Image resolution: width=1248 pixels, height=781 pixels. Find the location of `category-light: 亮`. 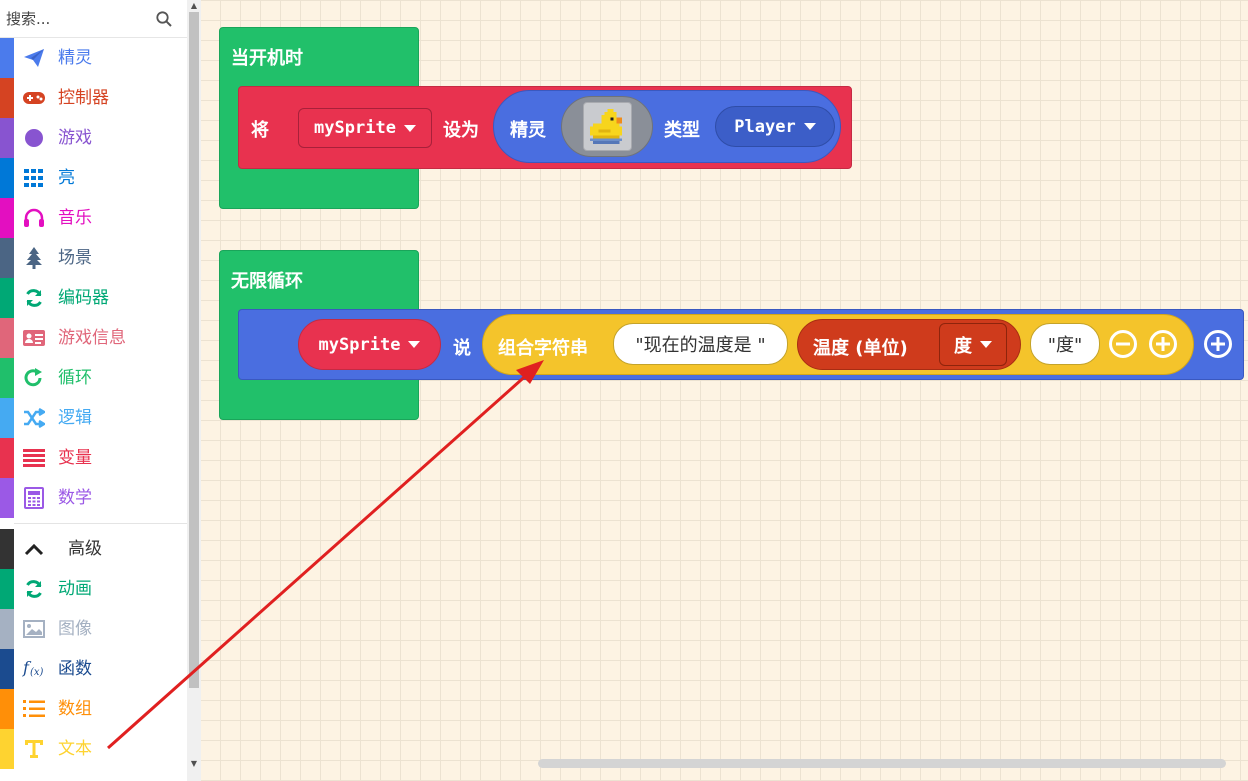

category-light: 亮 is located at coordinates (93, 178).